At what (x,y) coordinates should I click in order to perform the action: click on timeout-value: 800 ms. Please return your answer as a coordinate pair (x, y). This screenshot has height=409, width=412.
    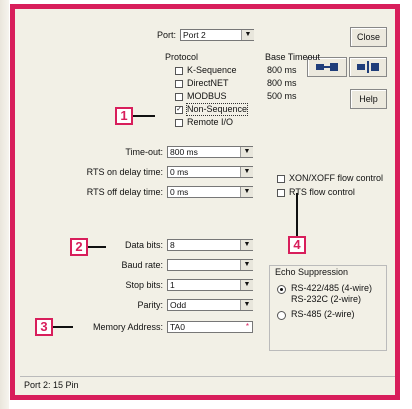
    Looking at the image, I should click on (184, 152).